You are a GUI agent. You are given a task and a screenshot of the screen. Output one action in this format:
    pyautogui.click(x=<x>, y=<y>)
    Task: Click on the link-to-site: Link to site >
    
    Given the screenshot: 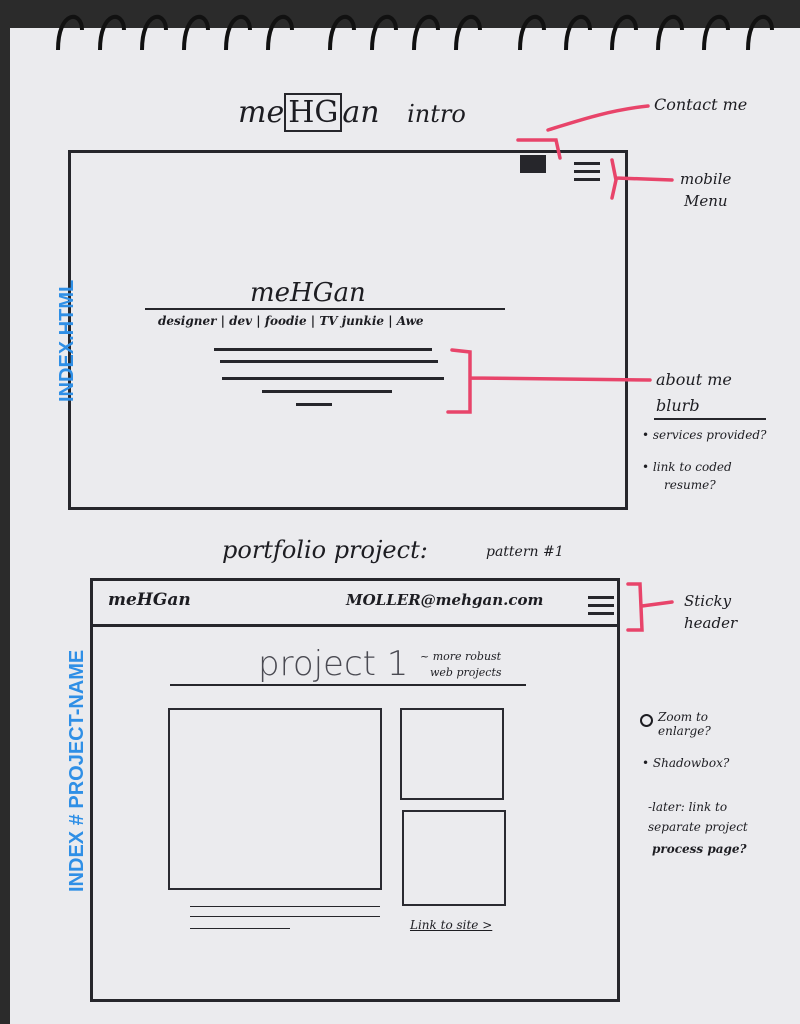 What is the action you would take?
    pyautogui.click(x=451, y=925)
    